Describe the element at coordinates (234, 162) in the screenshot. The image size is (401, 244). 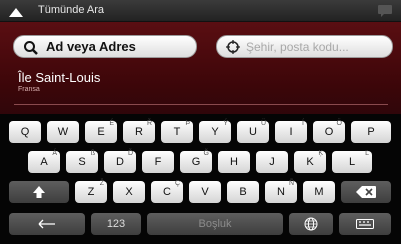
I see `key-h: H` at that location.